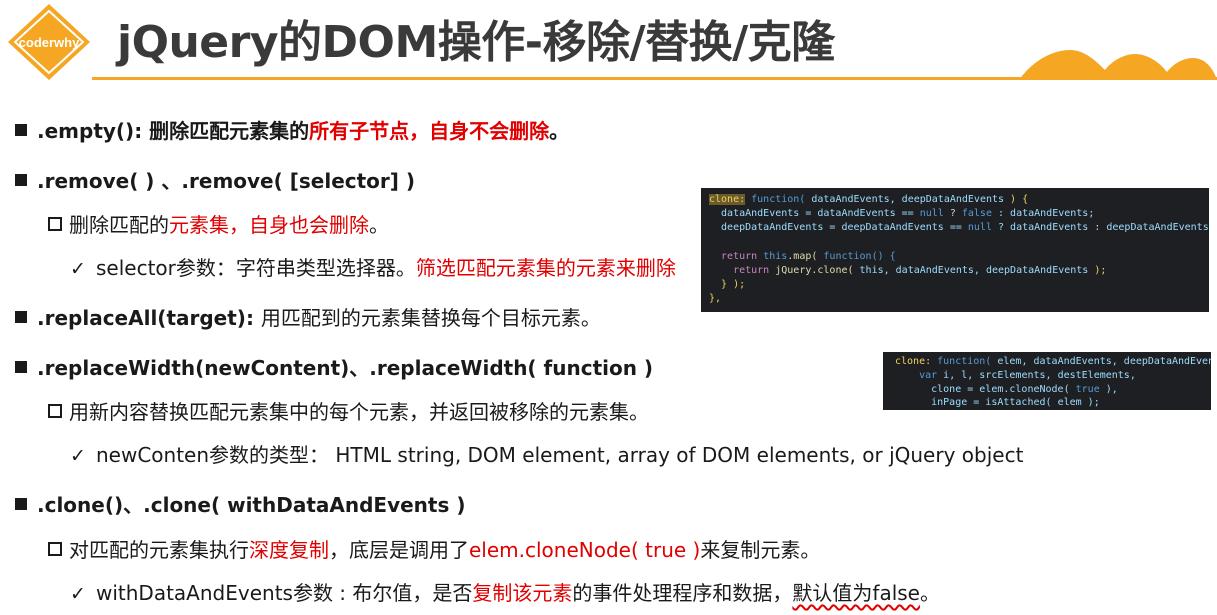  What do you see at coordinates (1036, 375) in the screenshot?
I see `code-token: i, l, srcElements, destElements,` at bounding box center [1036, 375].